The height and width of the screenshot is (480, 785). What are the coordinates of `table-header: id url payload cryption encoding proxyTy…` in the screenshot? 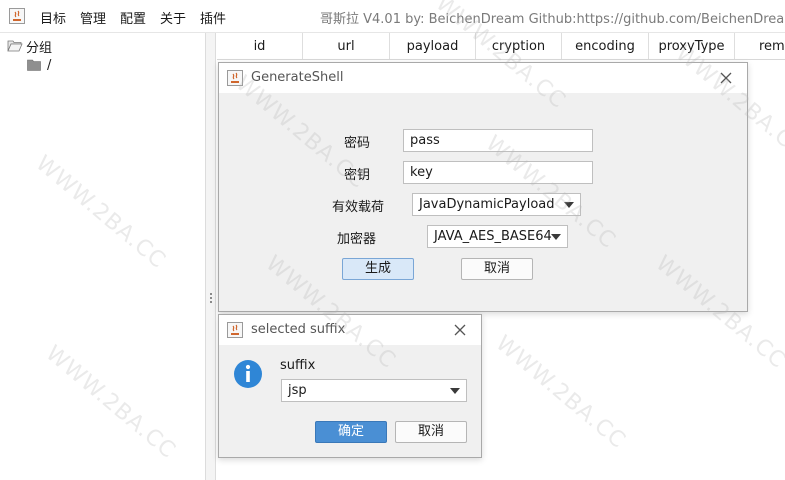 It's located at (501, 46).